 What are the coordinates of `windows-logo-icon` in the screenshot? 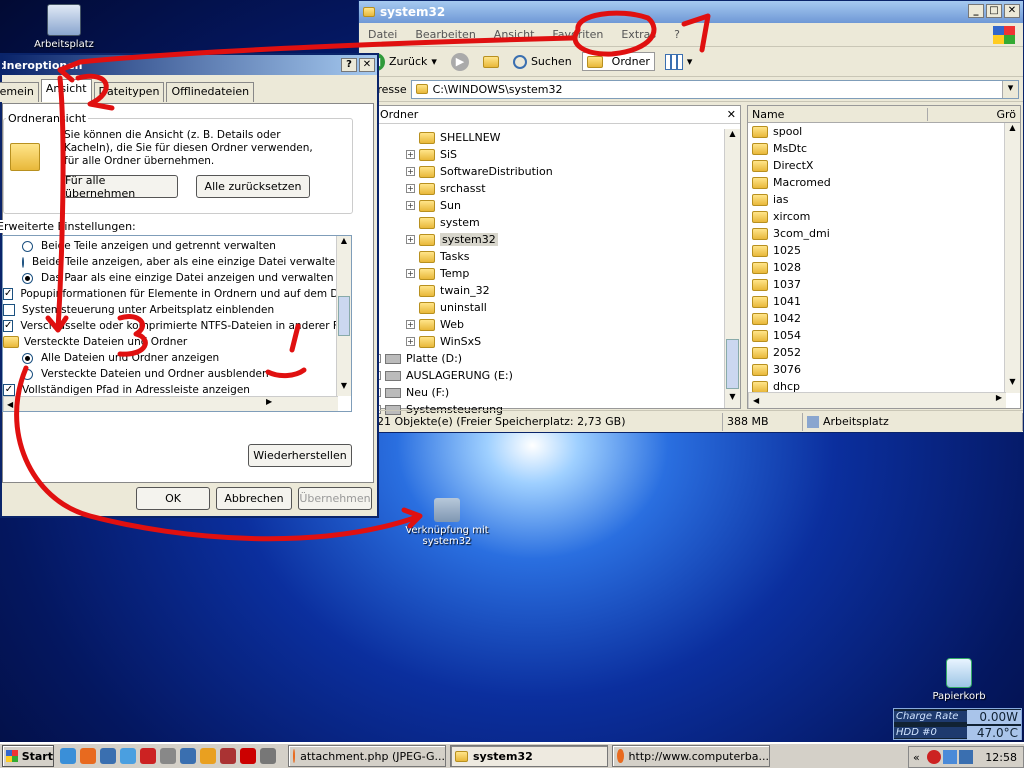 It's located at (12, 756).